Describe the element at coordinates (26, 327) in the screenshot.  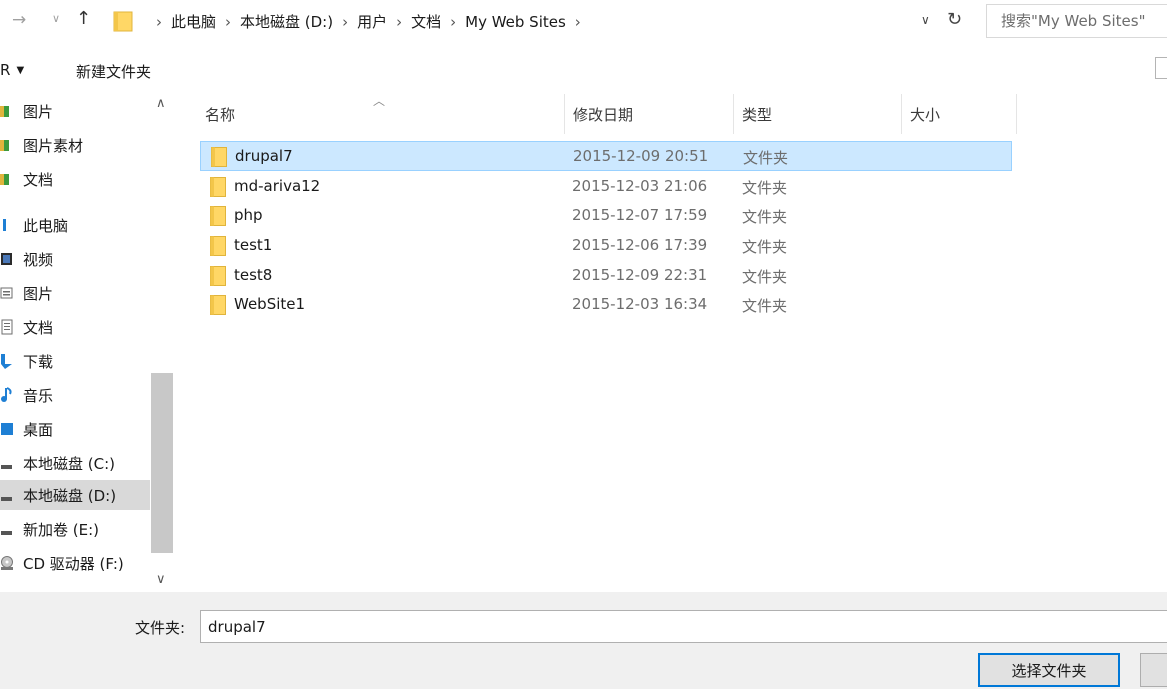
I see `nav-item-documents: 文档` at that location.